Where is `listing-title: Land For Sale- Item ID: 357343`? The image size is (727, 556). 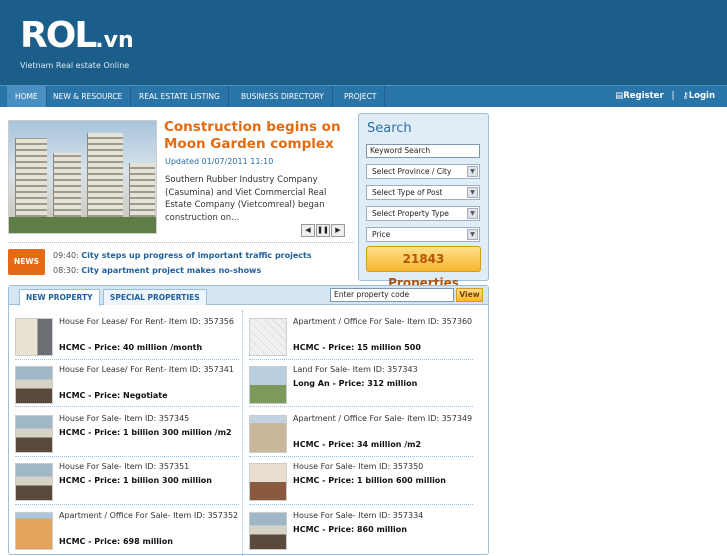
listing-title: Land For Sale- Item ID: 357343 is located at coordinates (383, 370).